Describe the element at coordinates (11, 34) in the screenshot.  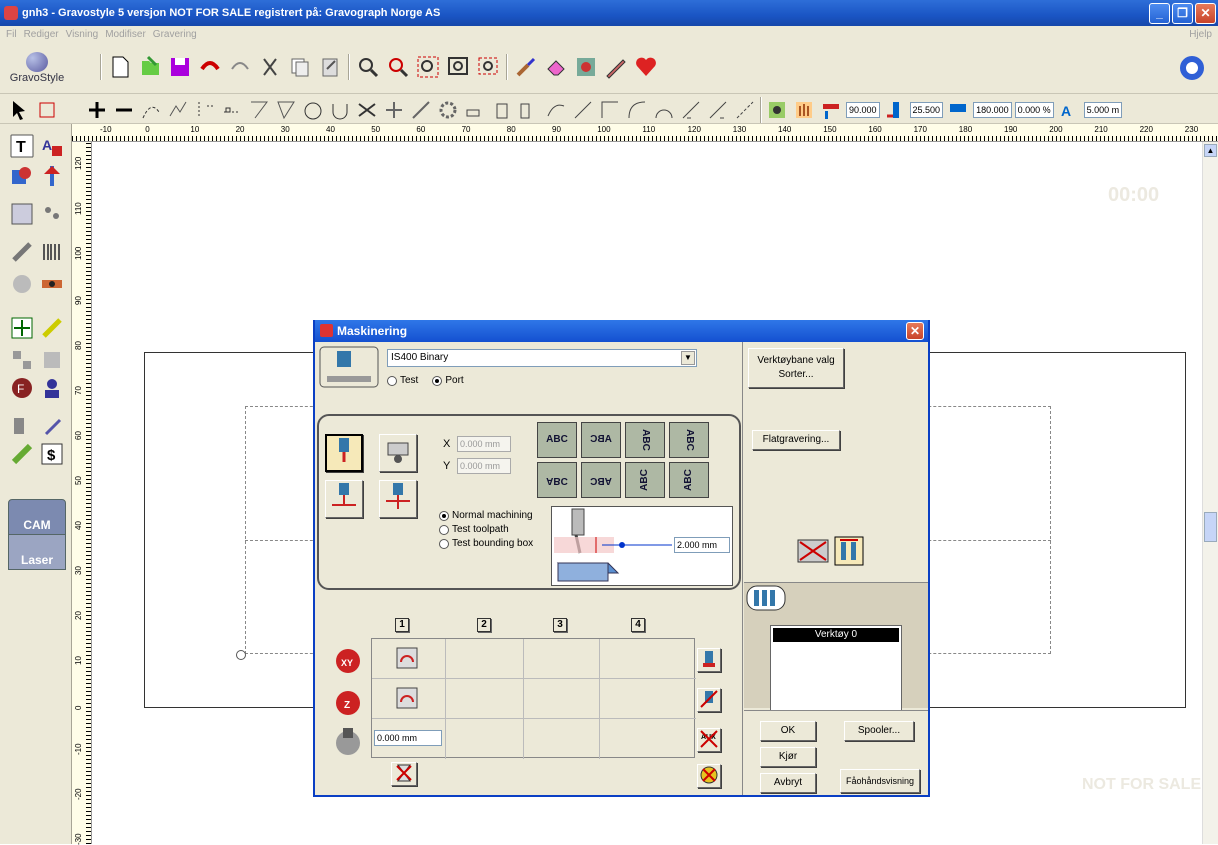
I see `menu-file: Fil` at that location.